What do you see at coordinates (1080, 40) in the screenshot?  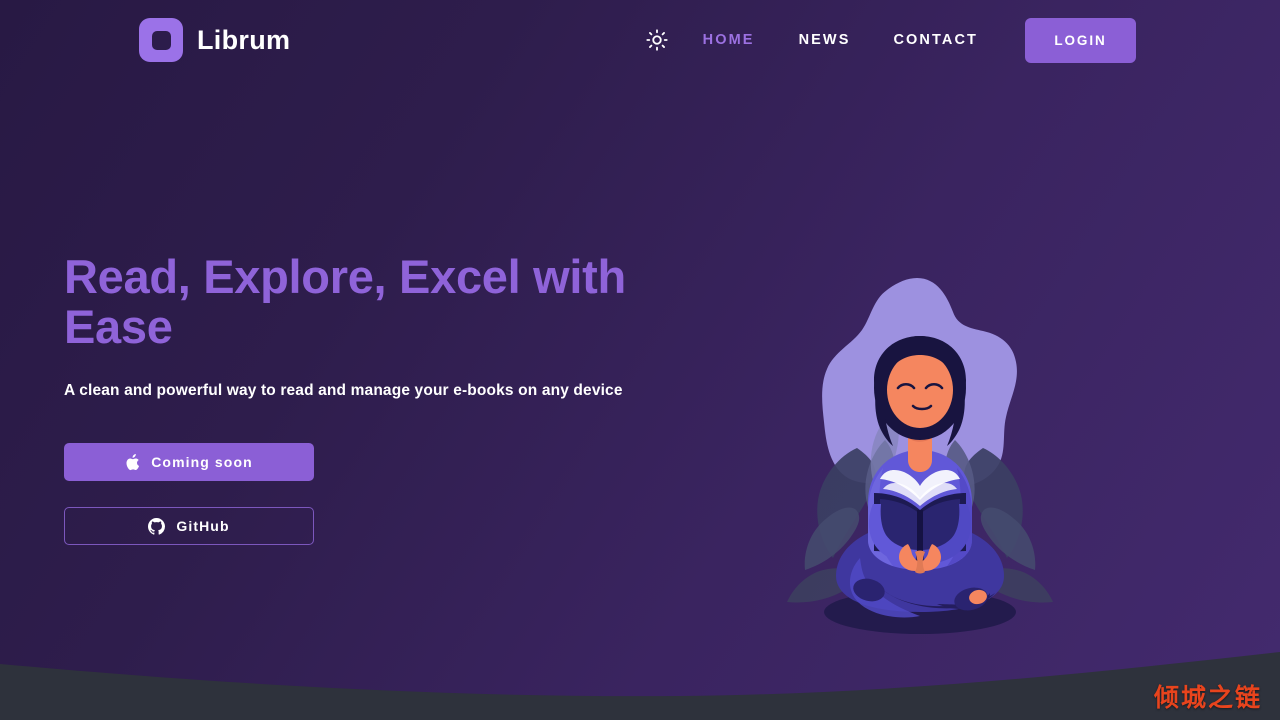 I see `login-button: LOGIN` at bounding box center [1080, 40].